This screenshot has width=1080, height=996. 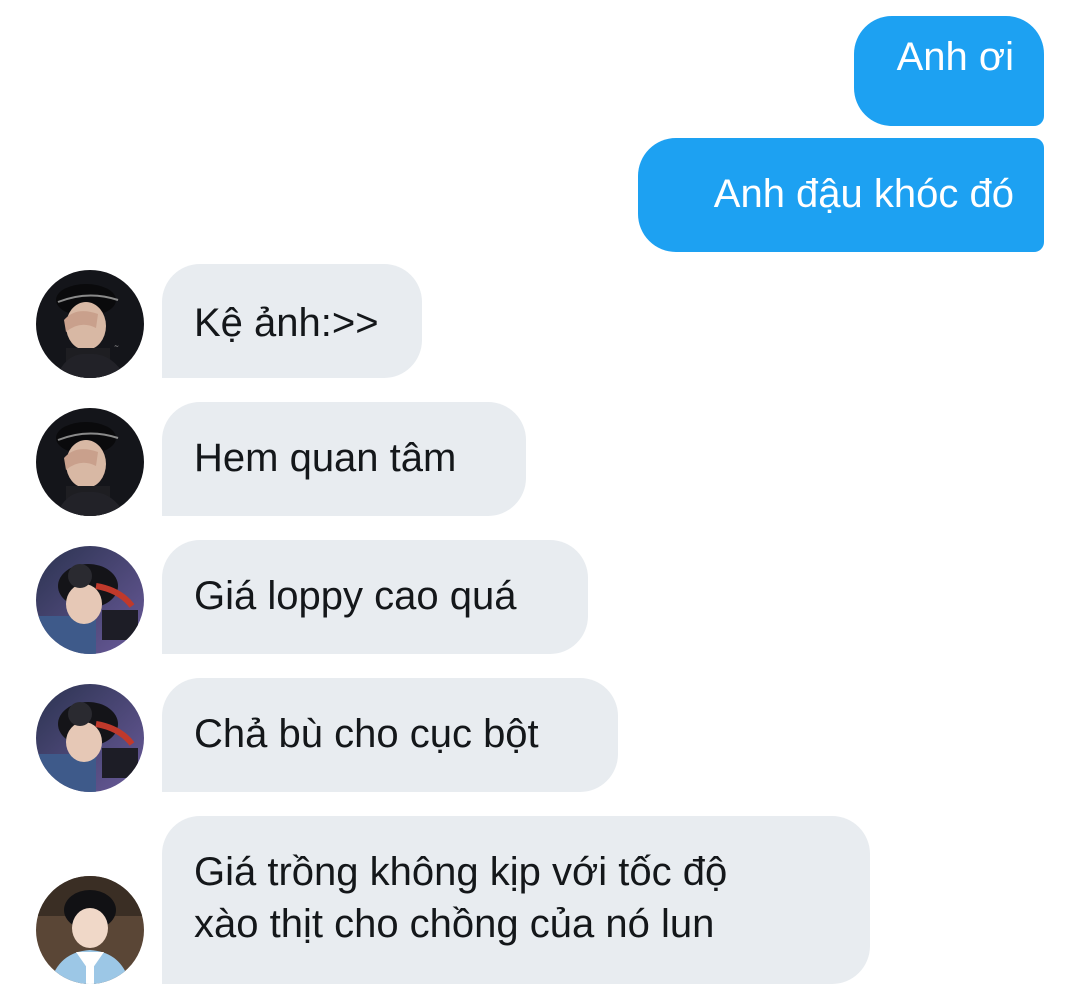 I want to click on message-text: Giá loppy cao quá, so click(x=355, y=596).